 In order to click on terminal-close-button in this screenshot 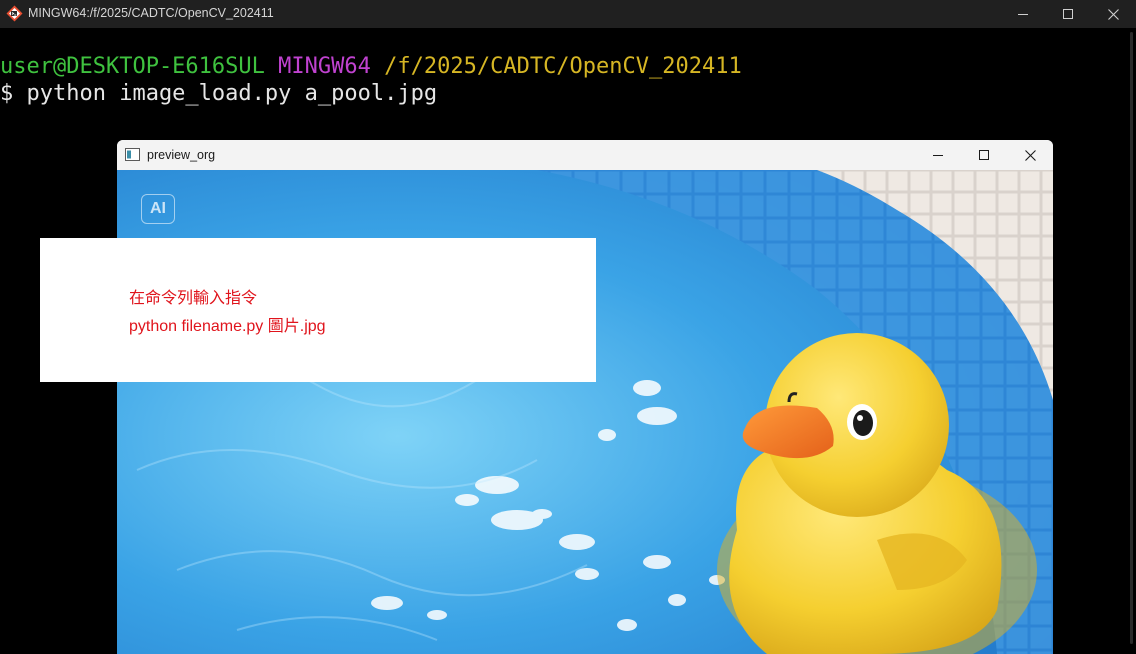, I will do `click(1113, 14)`.